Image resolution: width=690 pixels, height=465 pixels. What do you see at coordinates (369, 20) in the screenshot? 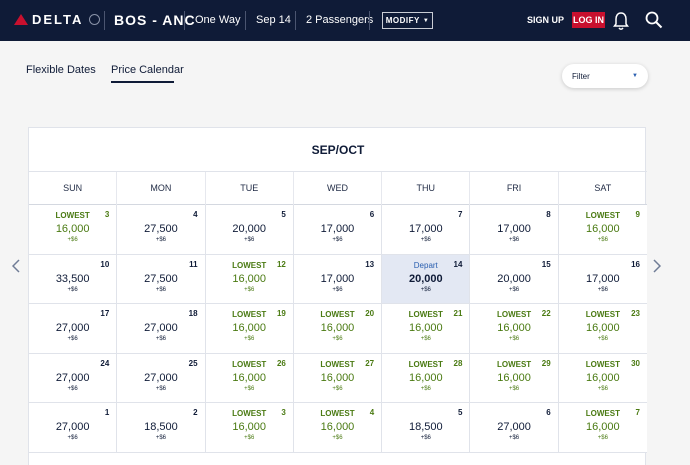
I see `divider` at bounding box center [369, 20].